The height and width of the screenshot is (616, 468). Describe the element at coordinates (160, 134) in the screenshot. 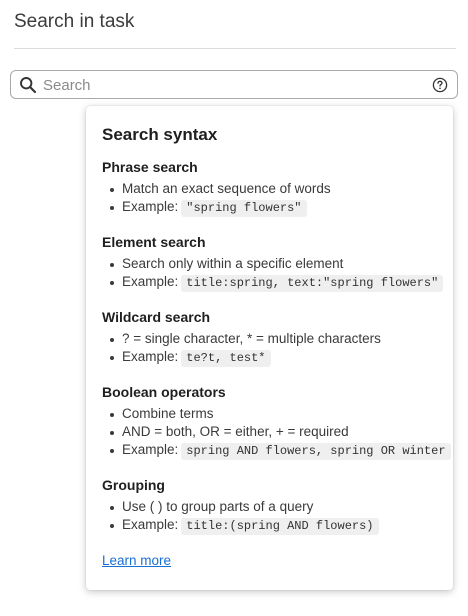

I see `popover-title: Search syntax` at that location.